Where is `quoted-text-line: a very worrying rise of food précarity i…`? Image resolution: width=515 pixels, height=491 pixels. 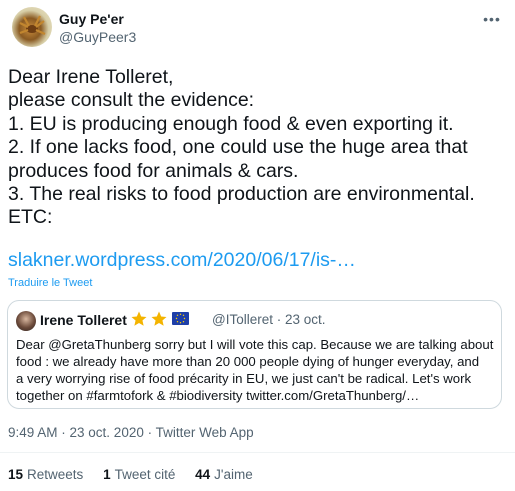
quoted-text-line: a very worrying rise of food précarity i… is located at coordinates (244, 378).